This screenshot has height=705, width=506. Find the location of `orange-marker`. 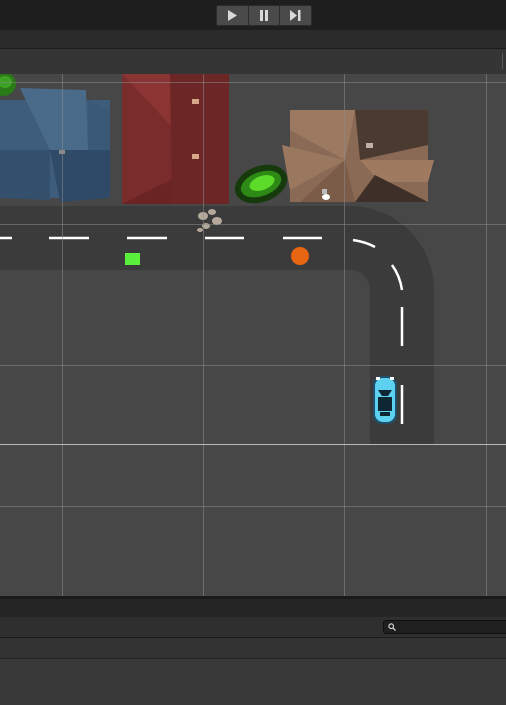

orange-marker is located at coordinates (300, 256).